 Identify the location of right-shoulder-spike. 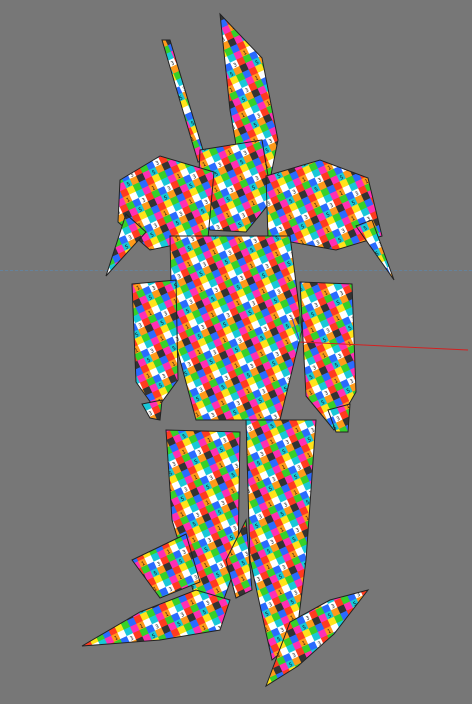
(375, 250).